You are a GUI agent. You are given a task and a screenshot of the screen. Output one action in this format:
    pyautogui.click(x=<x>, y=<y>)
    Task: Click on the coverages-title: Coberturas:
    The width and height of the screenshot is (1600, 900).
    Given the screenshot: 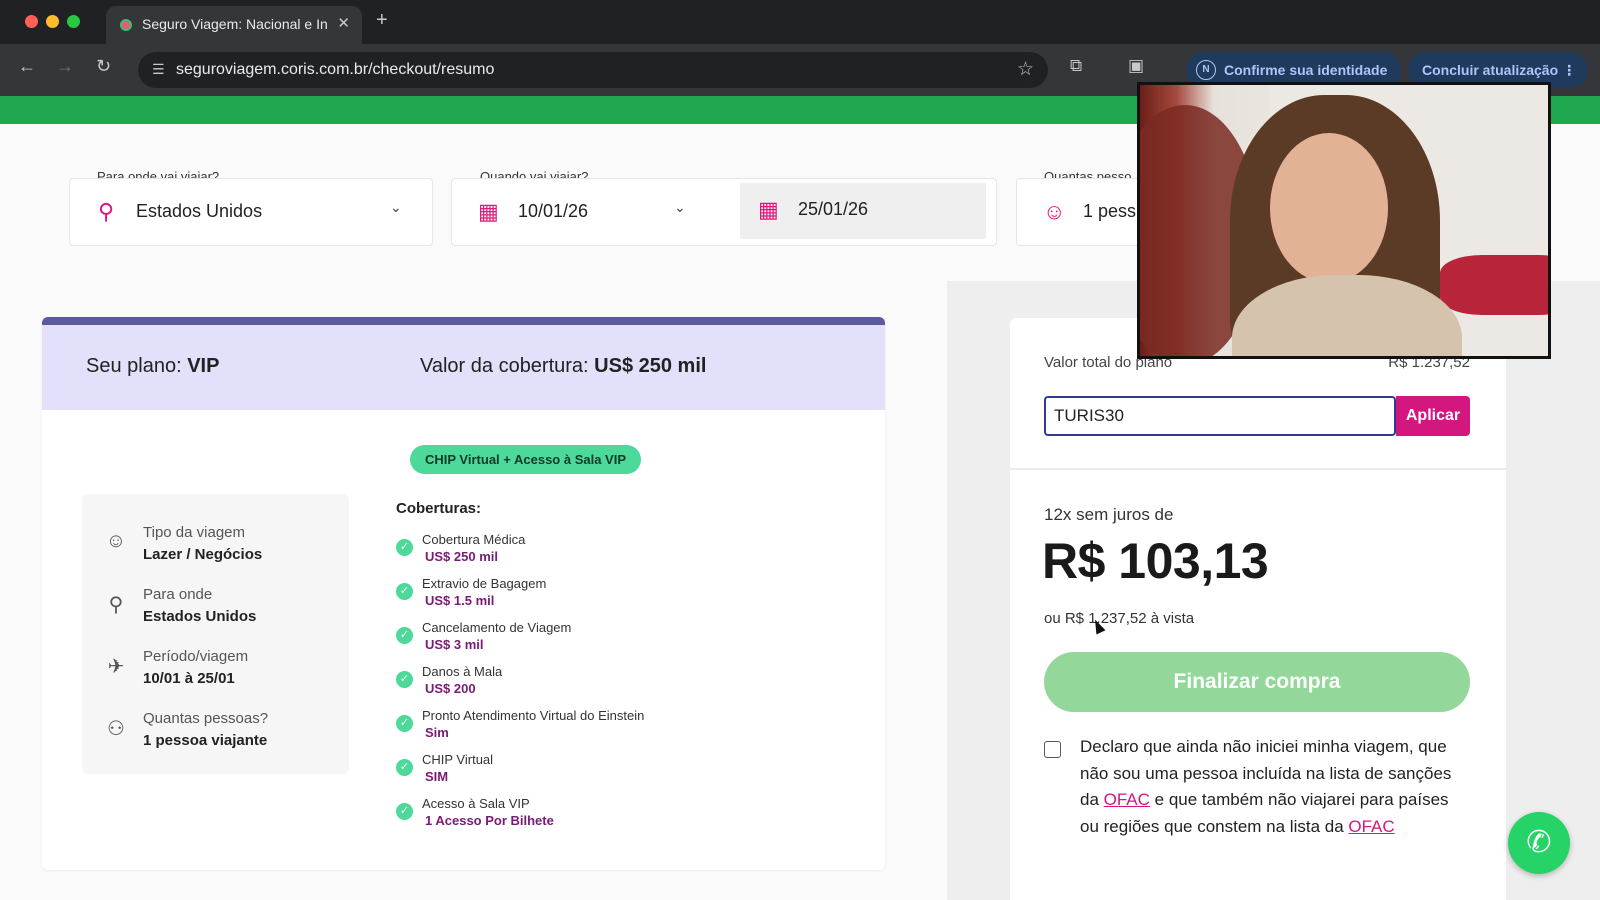 What is the action you would take?
    pyautogui.click(x=439, y=508)
    